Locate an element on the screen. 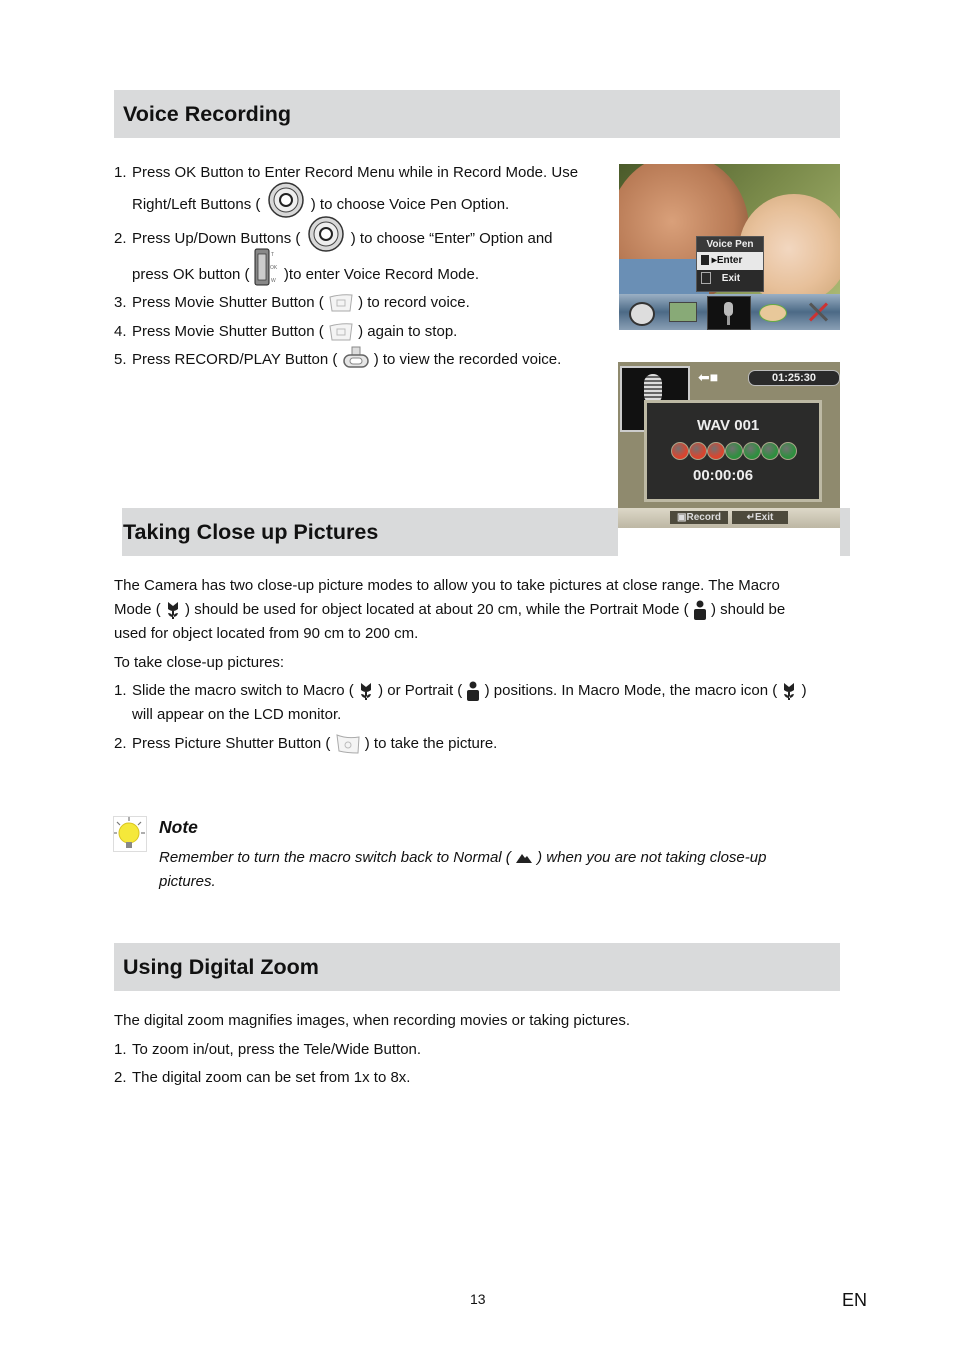 This screenshot has width=954, height=1350. back-arrow-icon: ⬅■ is located at coordinates (708, 377).